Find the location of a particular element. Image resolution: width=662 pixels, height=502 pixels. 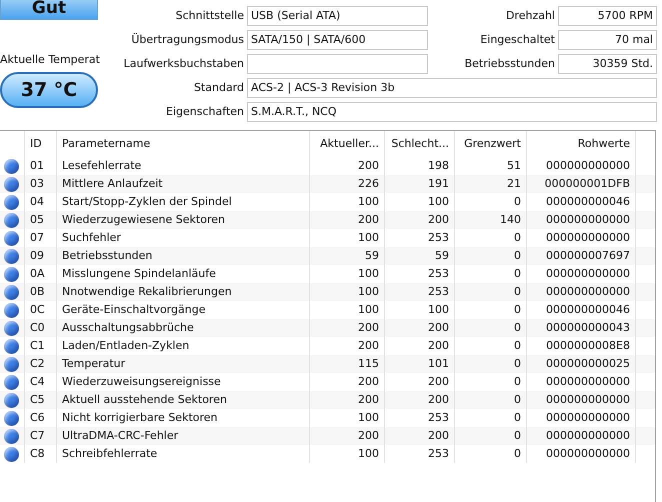

column-header: Parametername is located at coordinates (183, 144).